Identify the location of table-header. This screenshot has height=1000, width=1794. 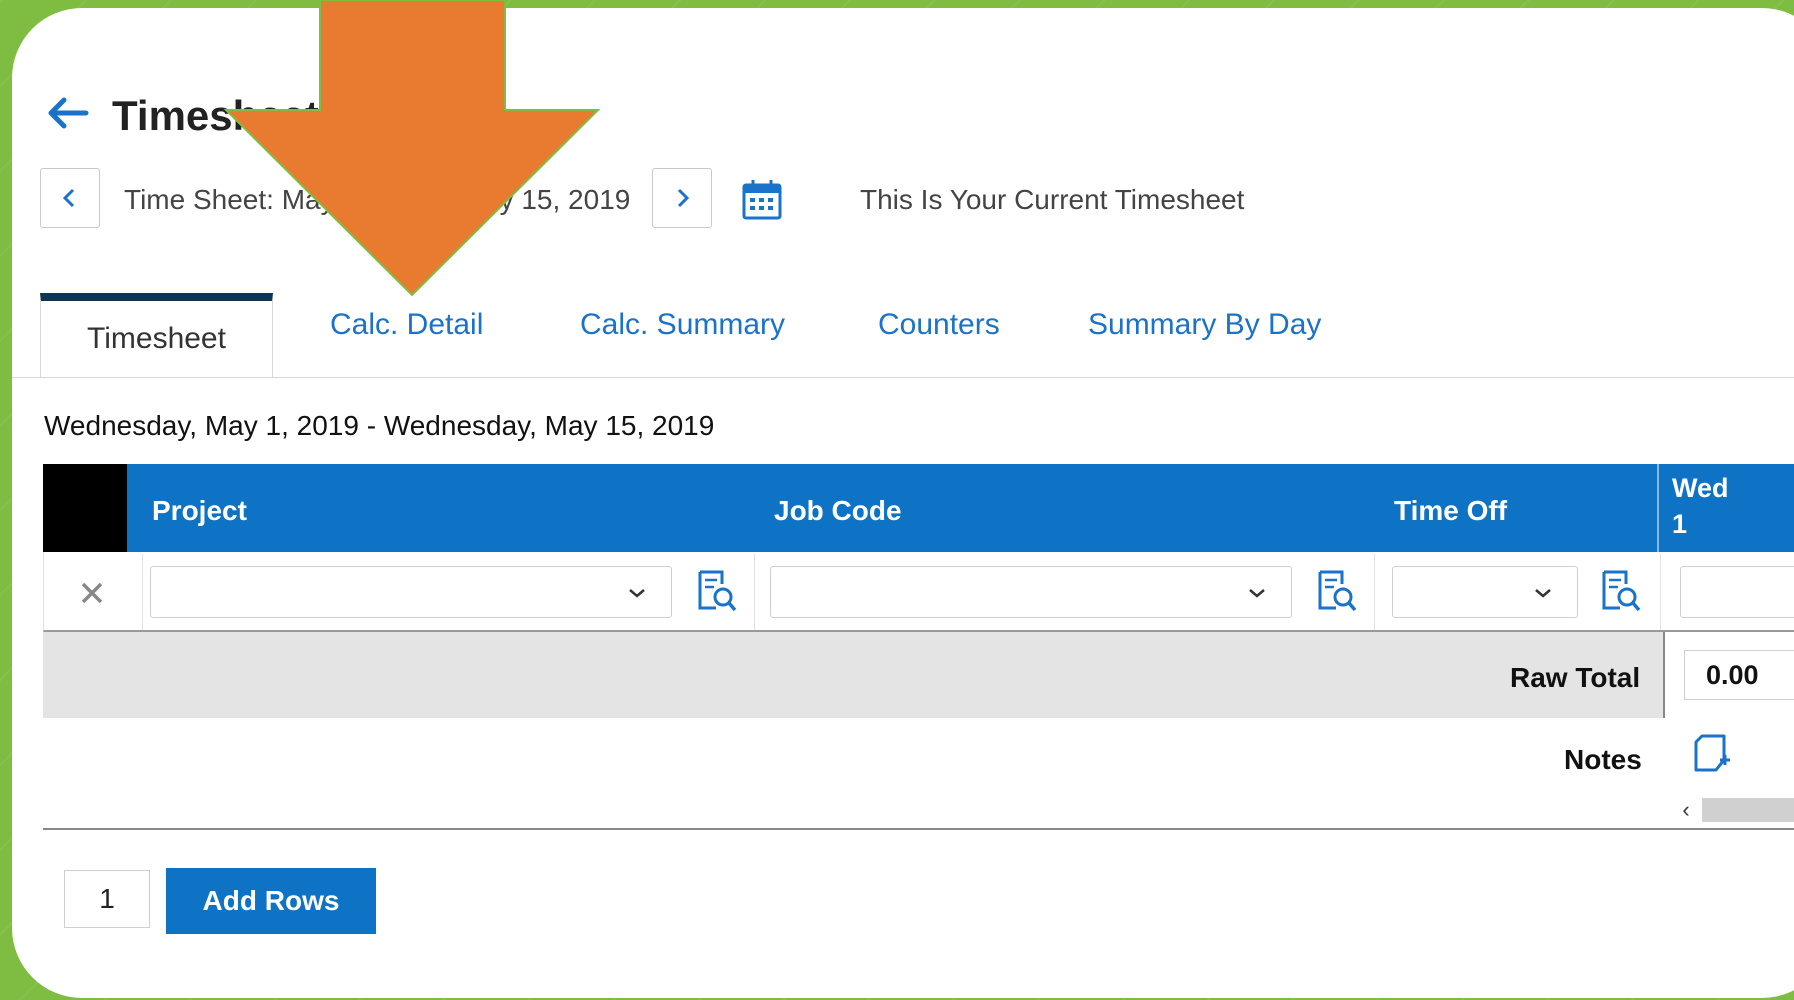
(918, 508).